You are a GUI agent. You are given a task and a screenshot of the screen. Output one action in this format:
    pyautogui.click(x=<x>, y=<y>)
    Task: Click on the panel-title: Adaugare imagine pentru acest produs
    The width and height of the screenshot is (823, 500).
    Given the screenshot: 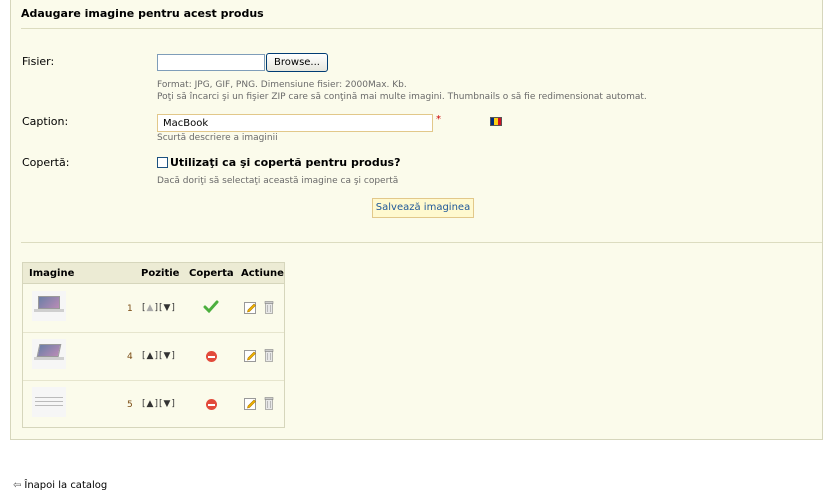 What is the action you would take?
    pyautogui.click(x=142, y=13)
    